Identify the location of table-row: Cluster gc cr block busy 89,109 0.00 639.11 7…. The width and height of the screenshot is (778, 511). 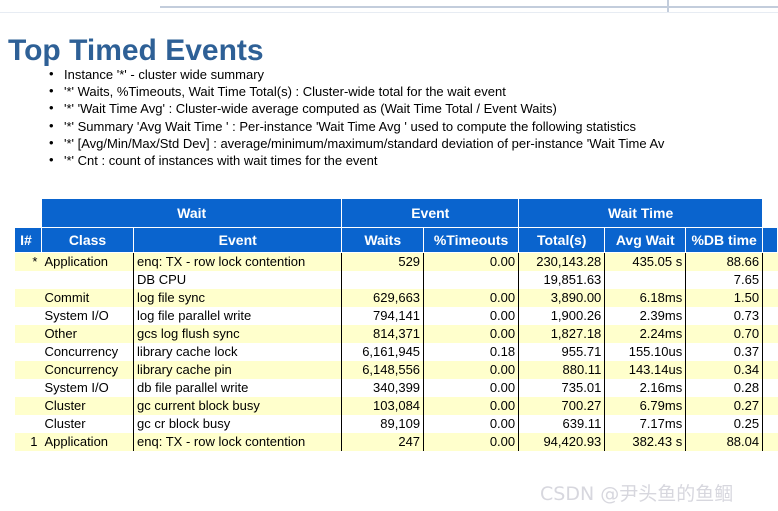
(396, 424).